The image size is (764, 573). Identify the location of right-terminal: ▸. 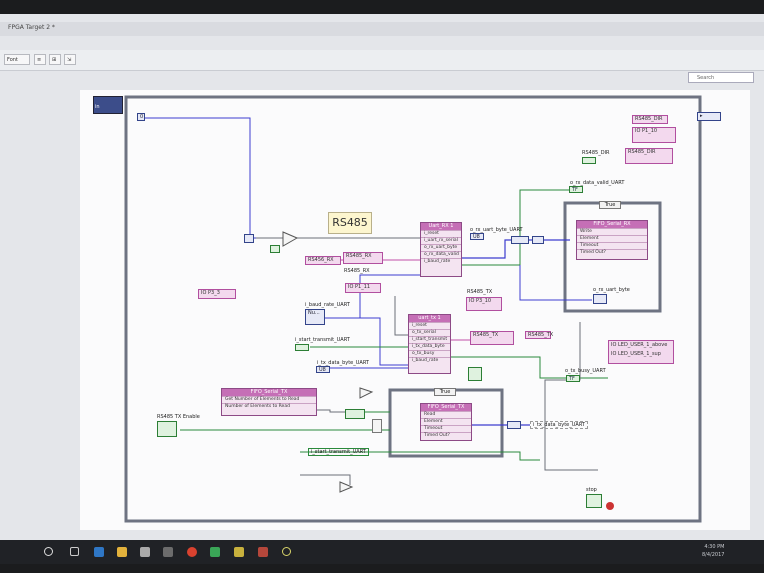
(709, 116).